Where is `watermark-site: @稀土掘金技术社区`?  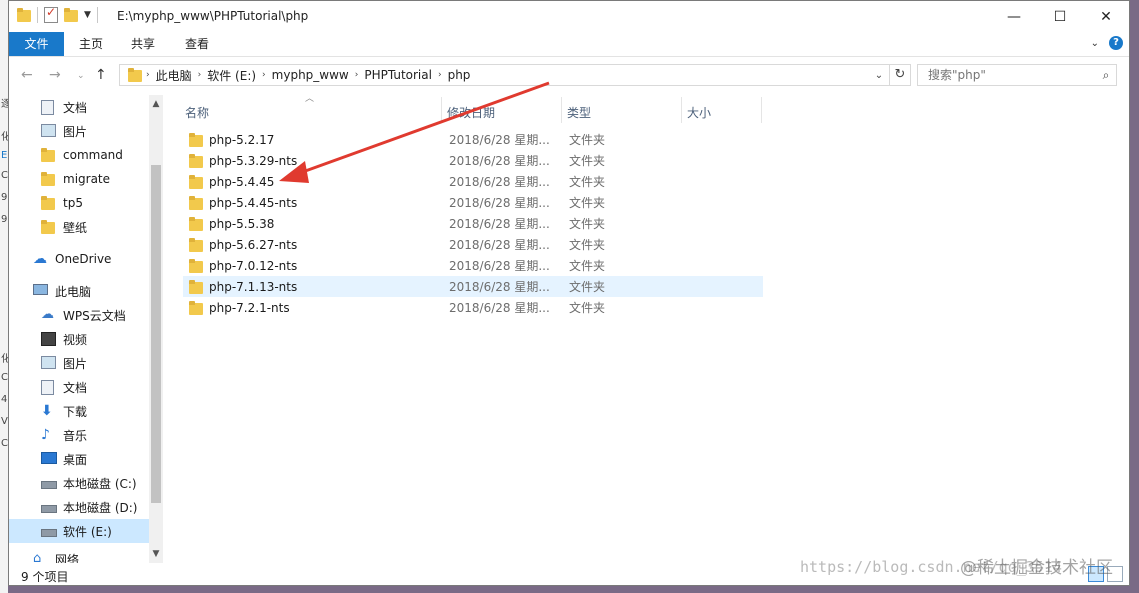
watermark-site: @稀土掘金技术社区 is located at coordinates (1036, 568).